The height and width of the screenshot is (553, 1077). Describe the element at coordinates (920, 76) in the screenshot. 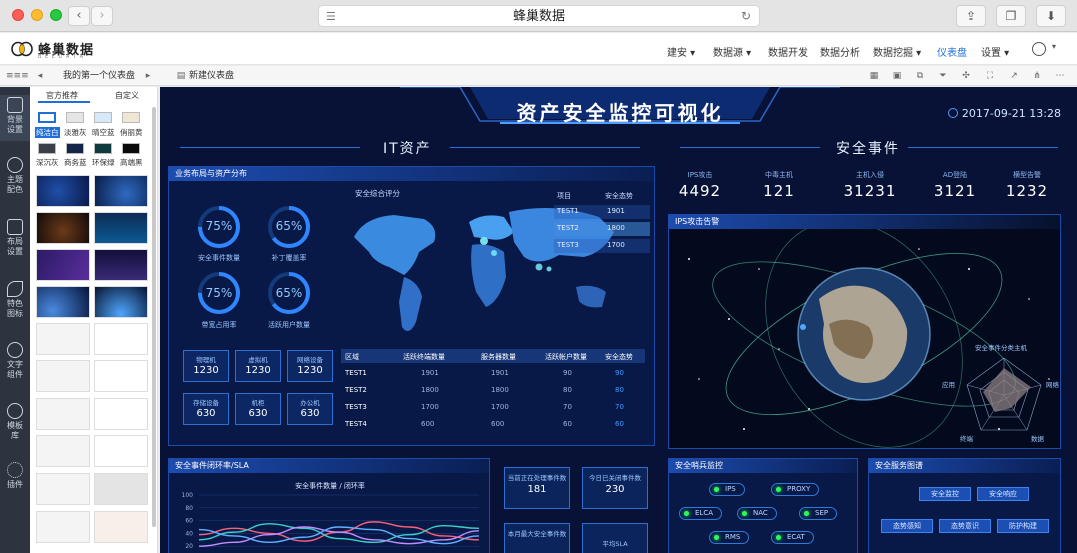

I see `copy-icon: ⧉` at that location.